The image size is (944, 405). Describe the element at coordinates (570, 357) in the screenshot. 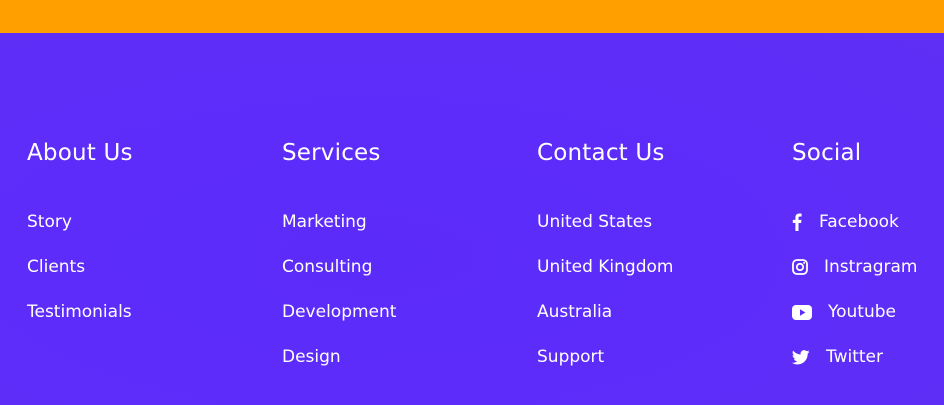

I see `link-support: Support` at that location.